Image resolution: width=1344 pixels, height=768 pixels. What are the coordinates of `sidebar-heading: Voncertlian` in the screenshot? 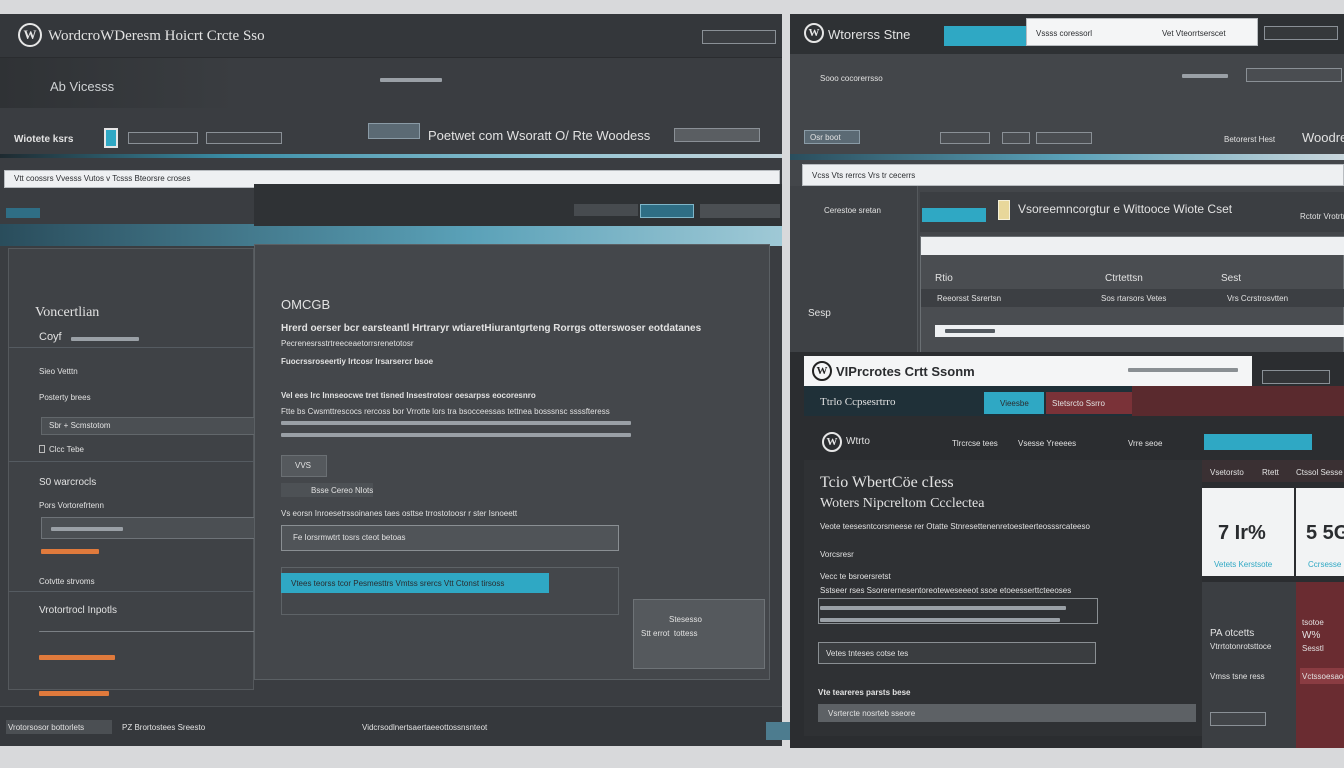 It's located at (67, 312).